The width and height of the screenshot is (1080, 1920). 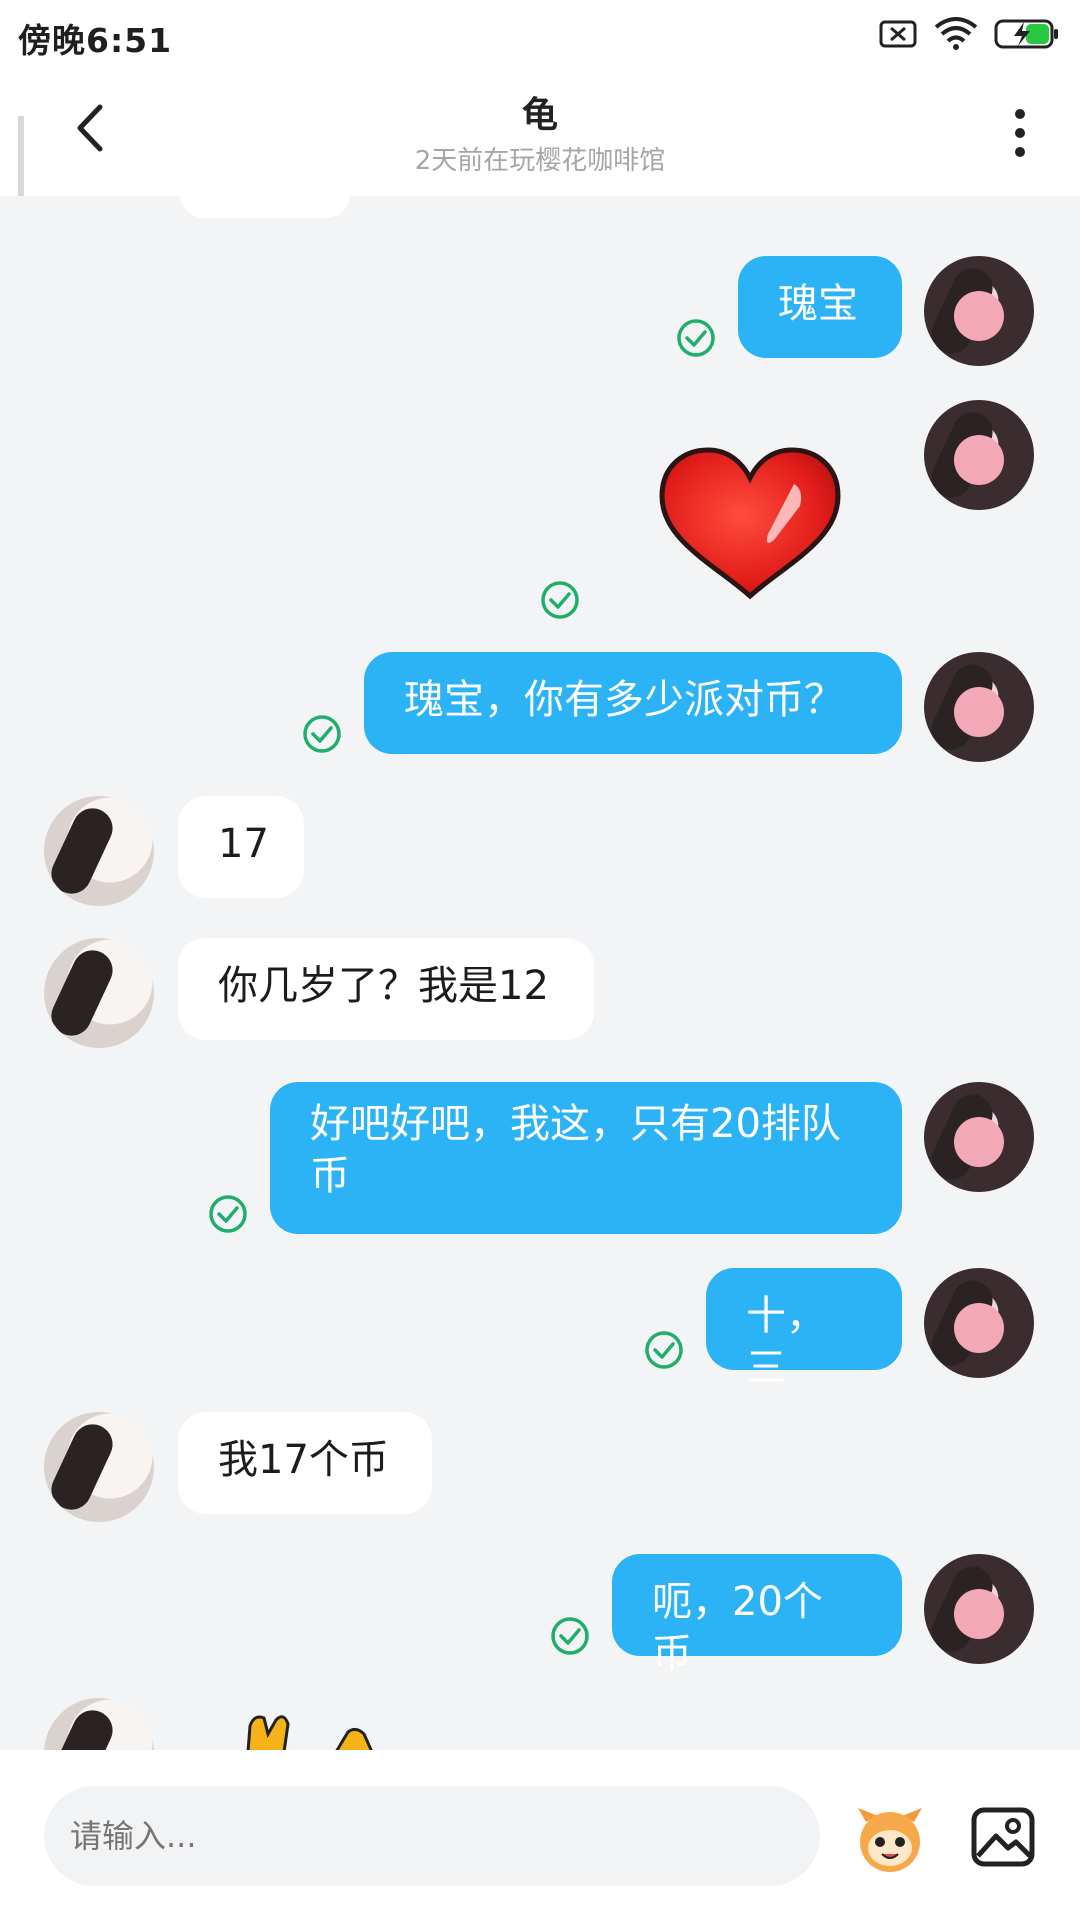 I want to click on outgoing-message: 瑰宝, so click(x=820, y=307).